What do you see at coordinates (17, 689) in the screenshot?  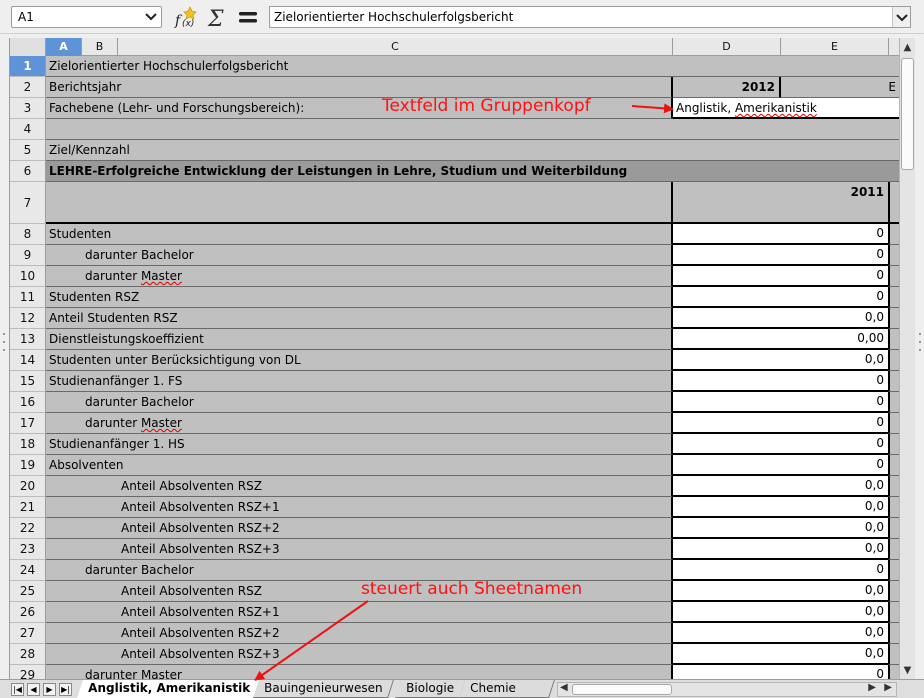 I see `first-sheet-icon: |◀` at bounding box center [17, 689].